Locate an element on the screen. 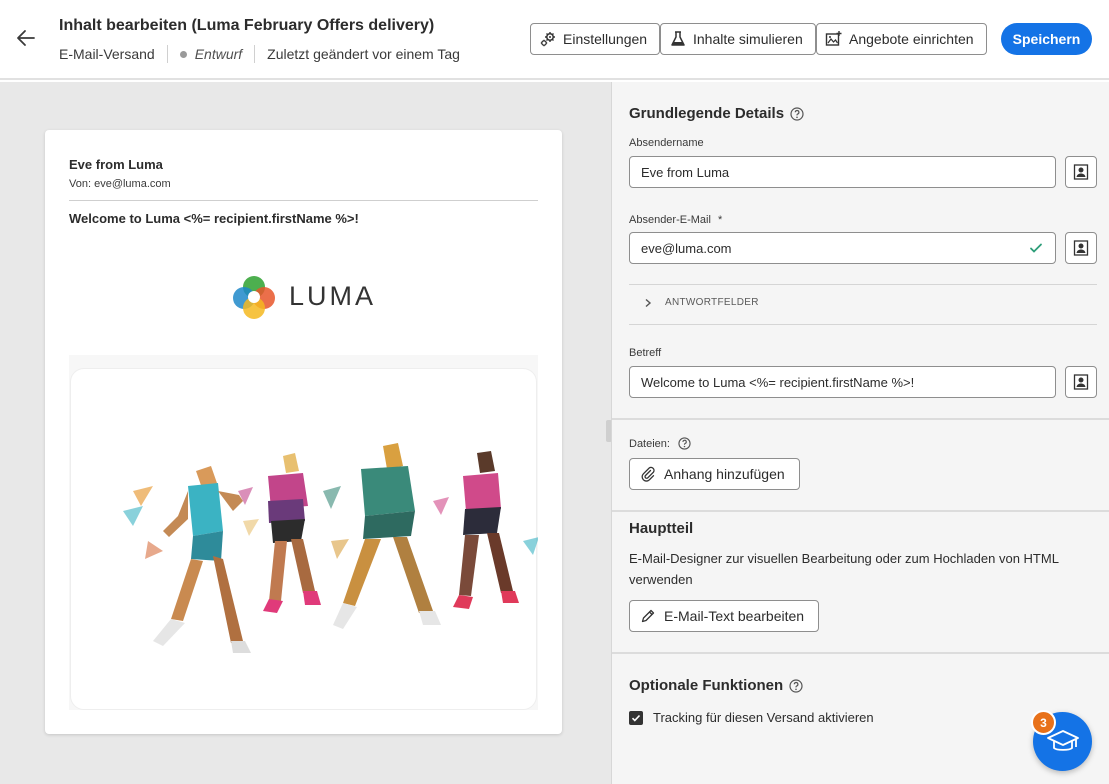  sender-name-value: Eve from Luma is located at coordinates (685, 172).